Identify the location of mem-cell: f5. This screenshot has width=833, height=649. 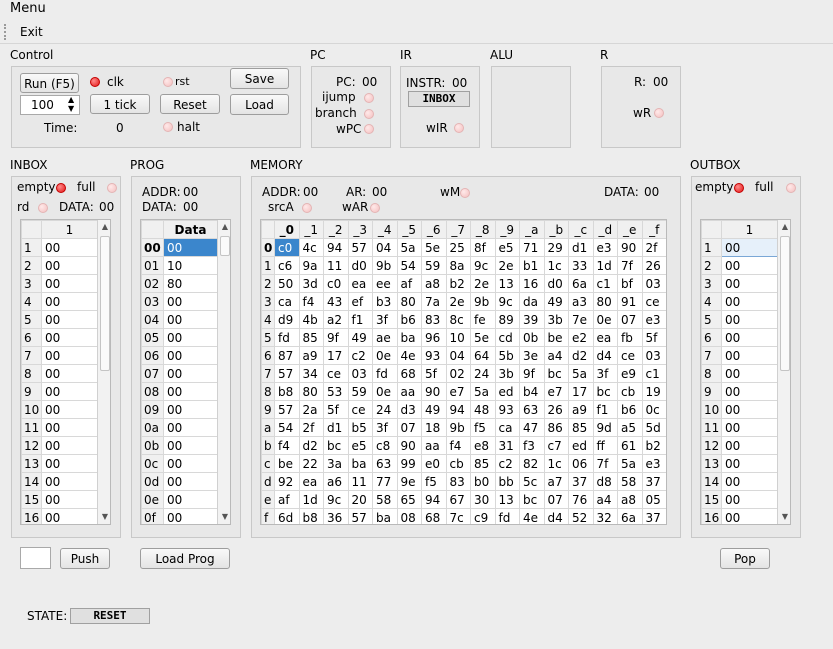
(483, 427).